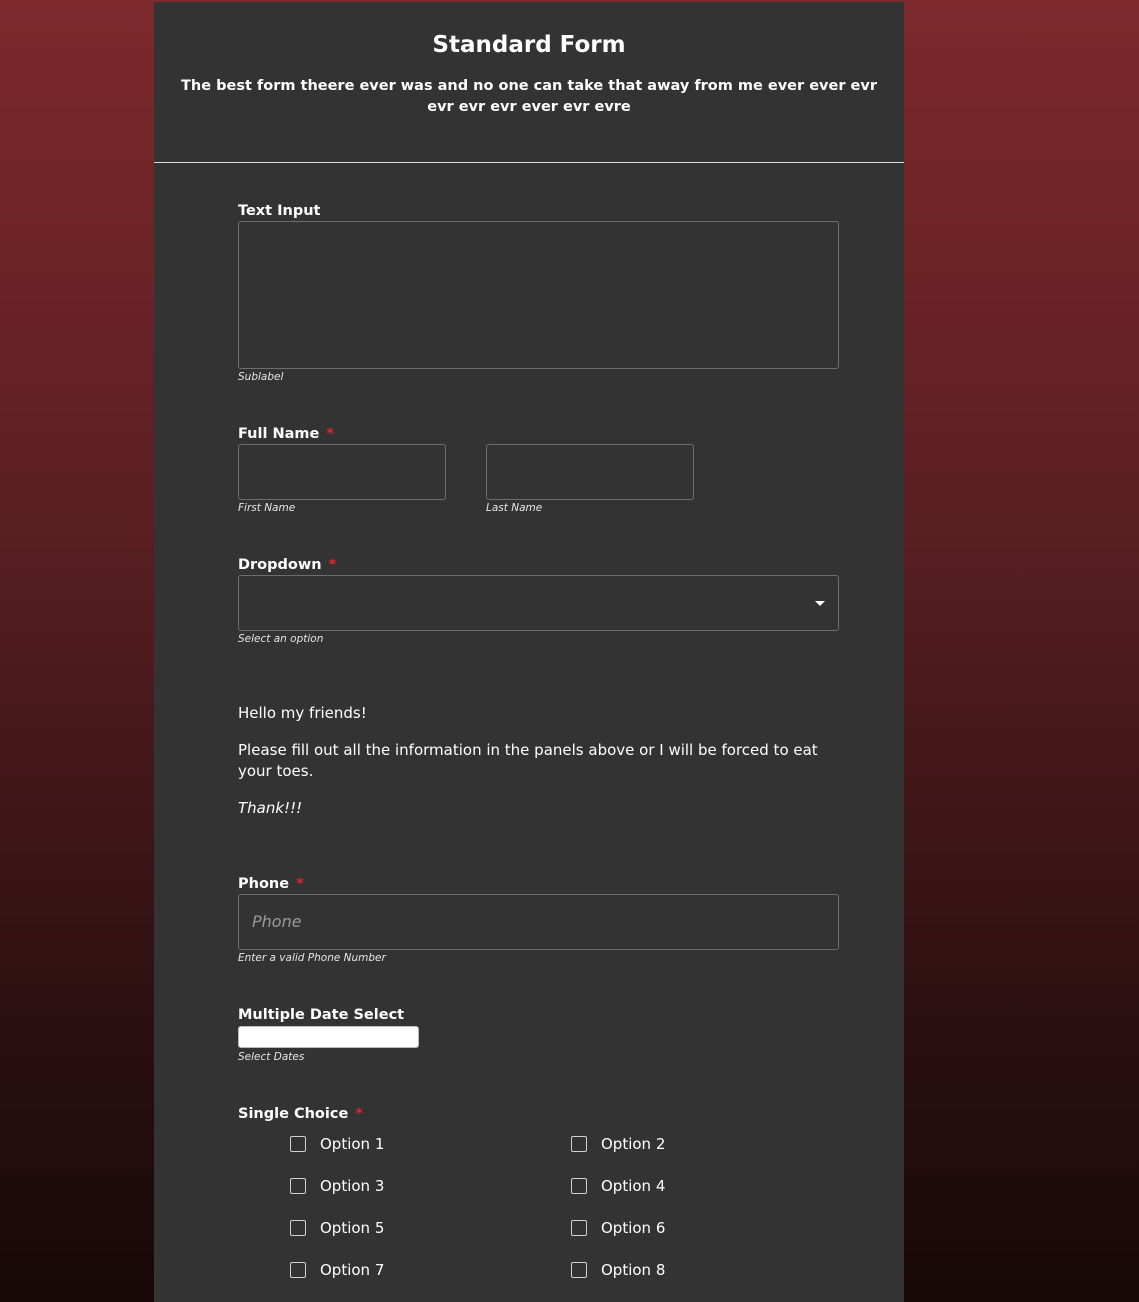 The image size is (1139, 1302). I want to click on date-select-label: Multiple Date Select, so click(321, 1015).